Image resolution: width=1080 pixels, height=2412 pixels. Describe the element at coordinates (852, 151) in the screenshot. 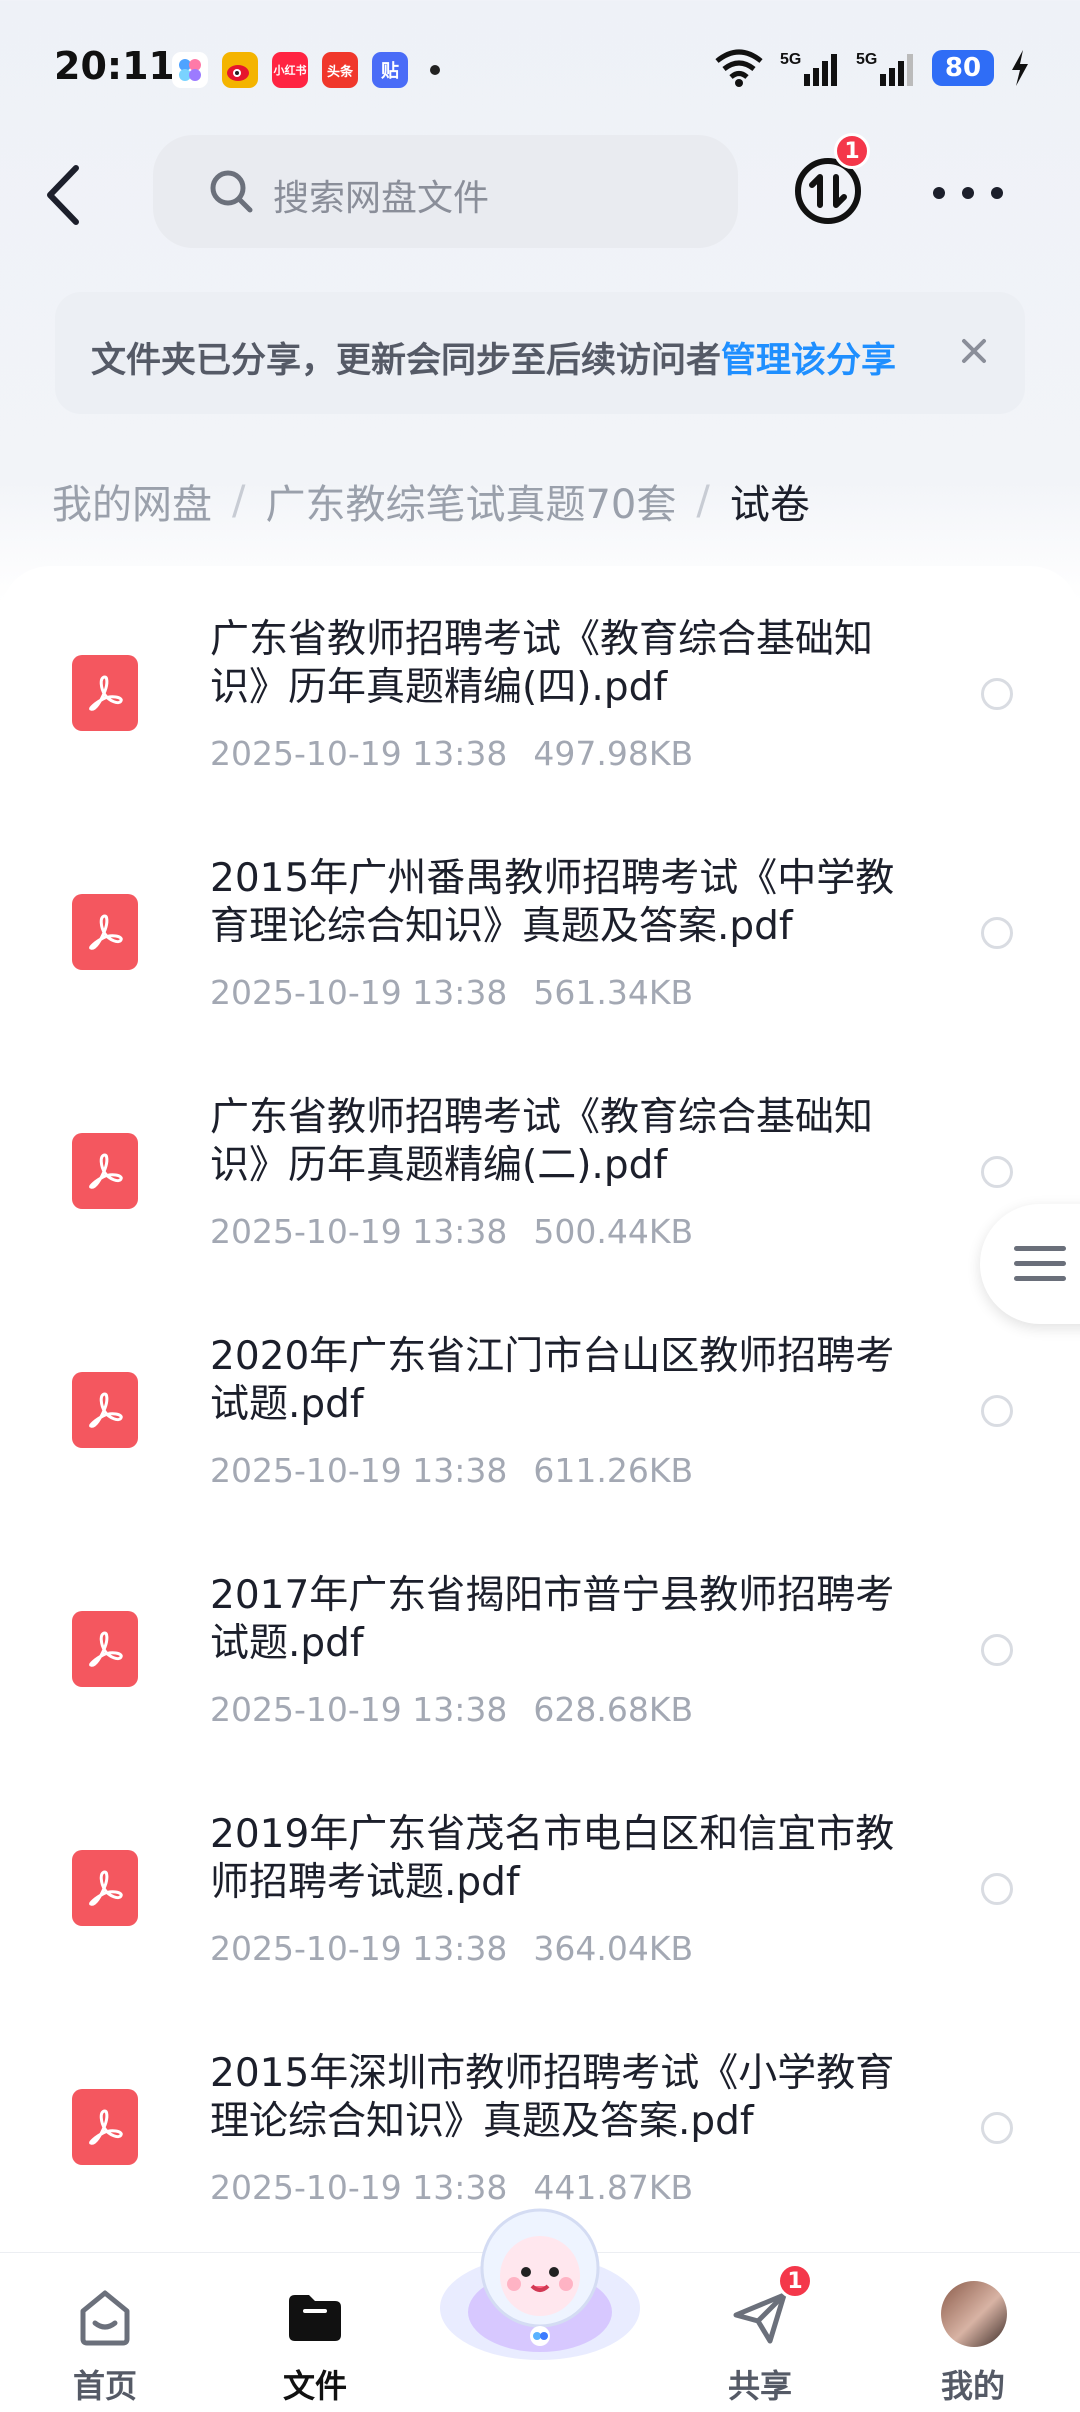

I see `transfer-badge: 1` at that location.